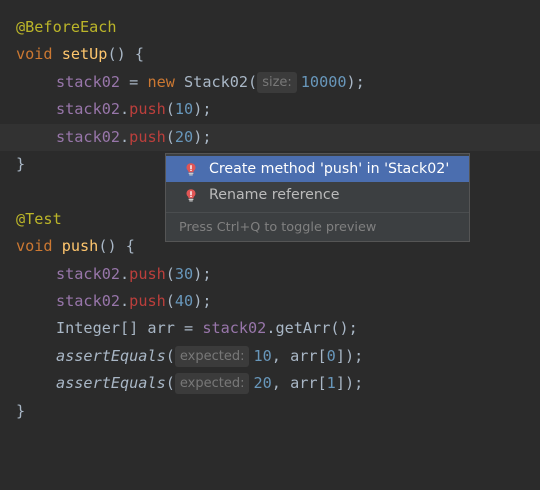  I want to click on code-text: Stack02(, so click(216, 81).